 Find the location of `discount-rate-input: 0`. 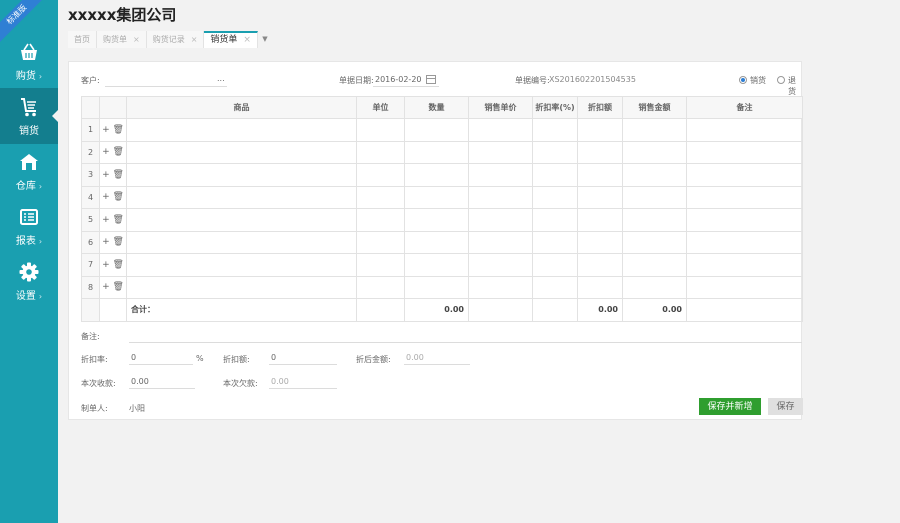

discount-rate-input: 0 is located at coordinates (161, 358).